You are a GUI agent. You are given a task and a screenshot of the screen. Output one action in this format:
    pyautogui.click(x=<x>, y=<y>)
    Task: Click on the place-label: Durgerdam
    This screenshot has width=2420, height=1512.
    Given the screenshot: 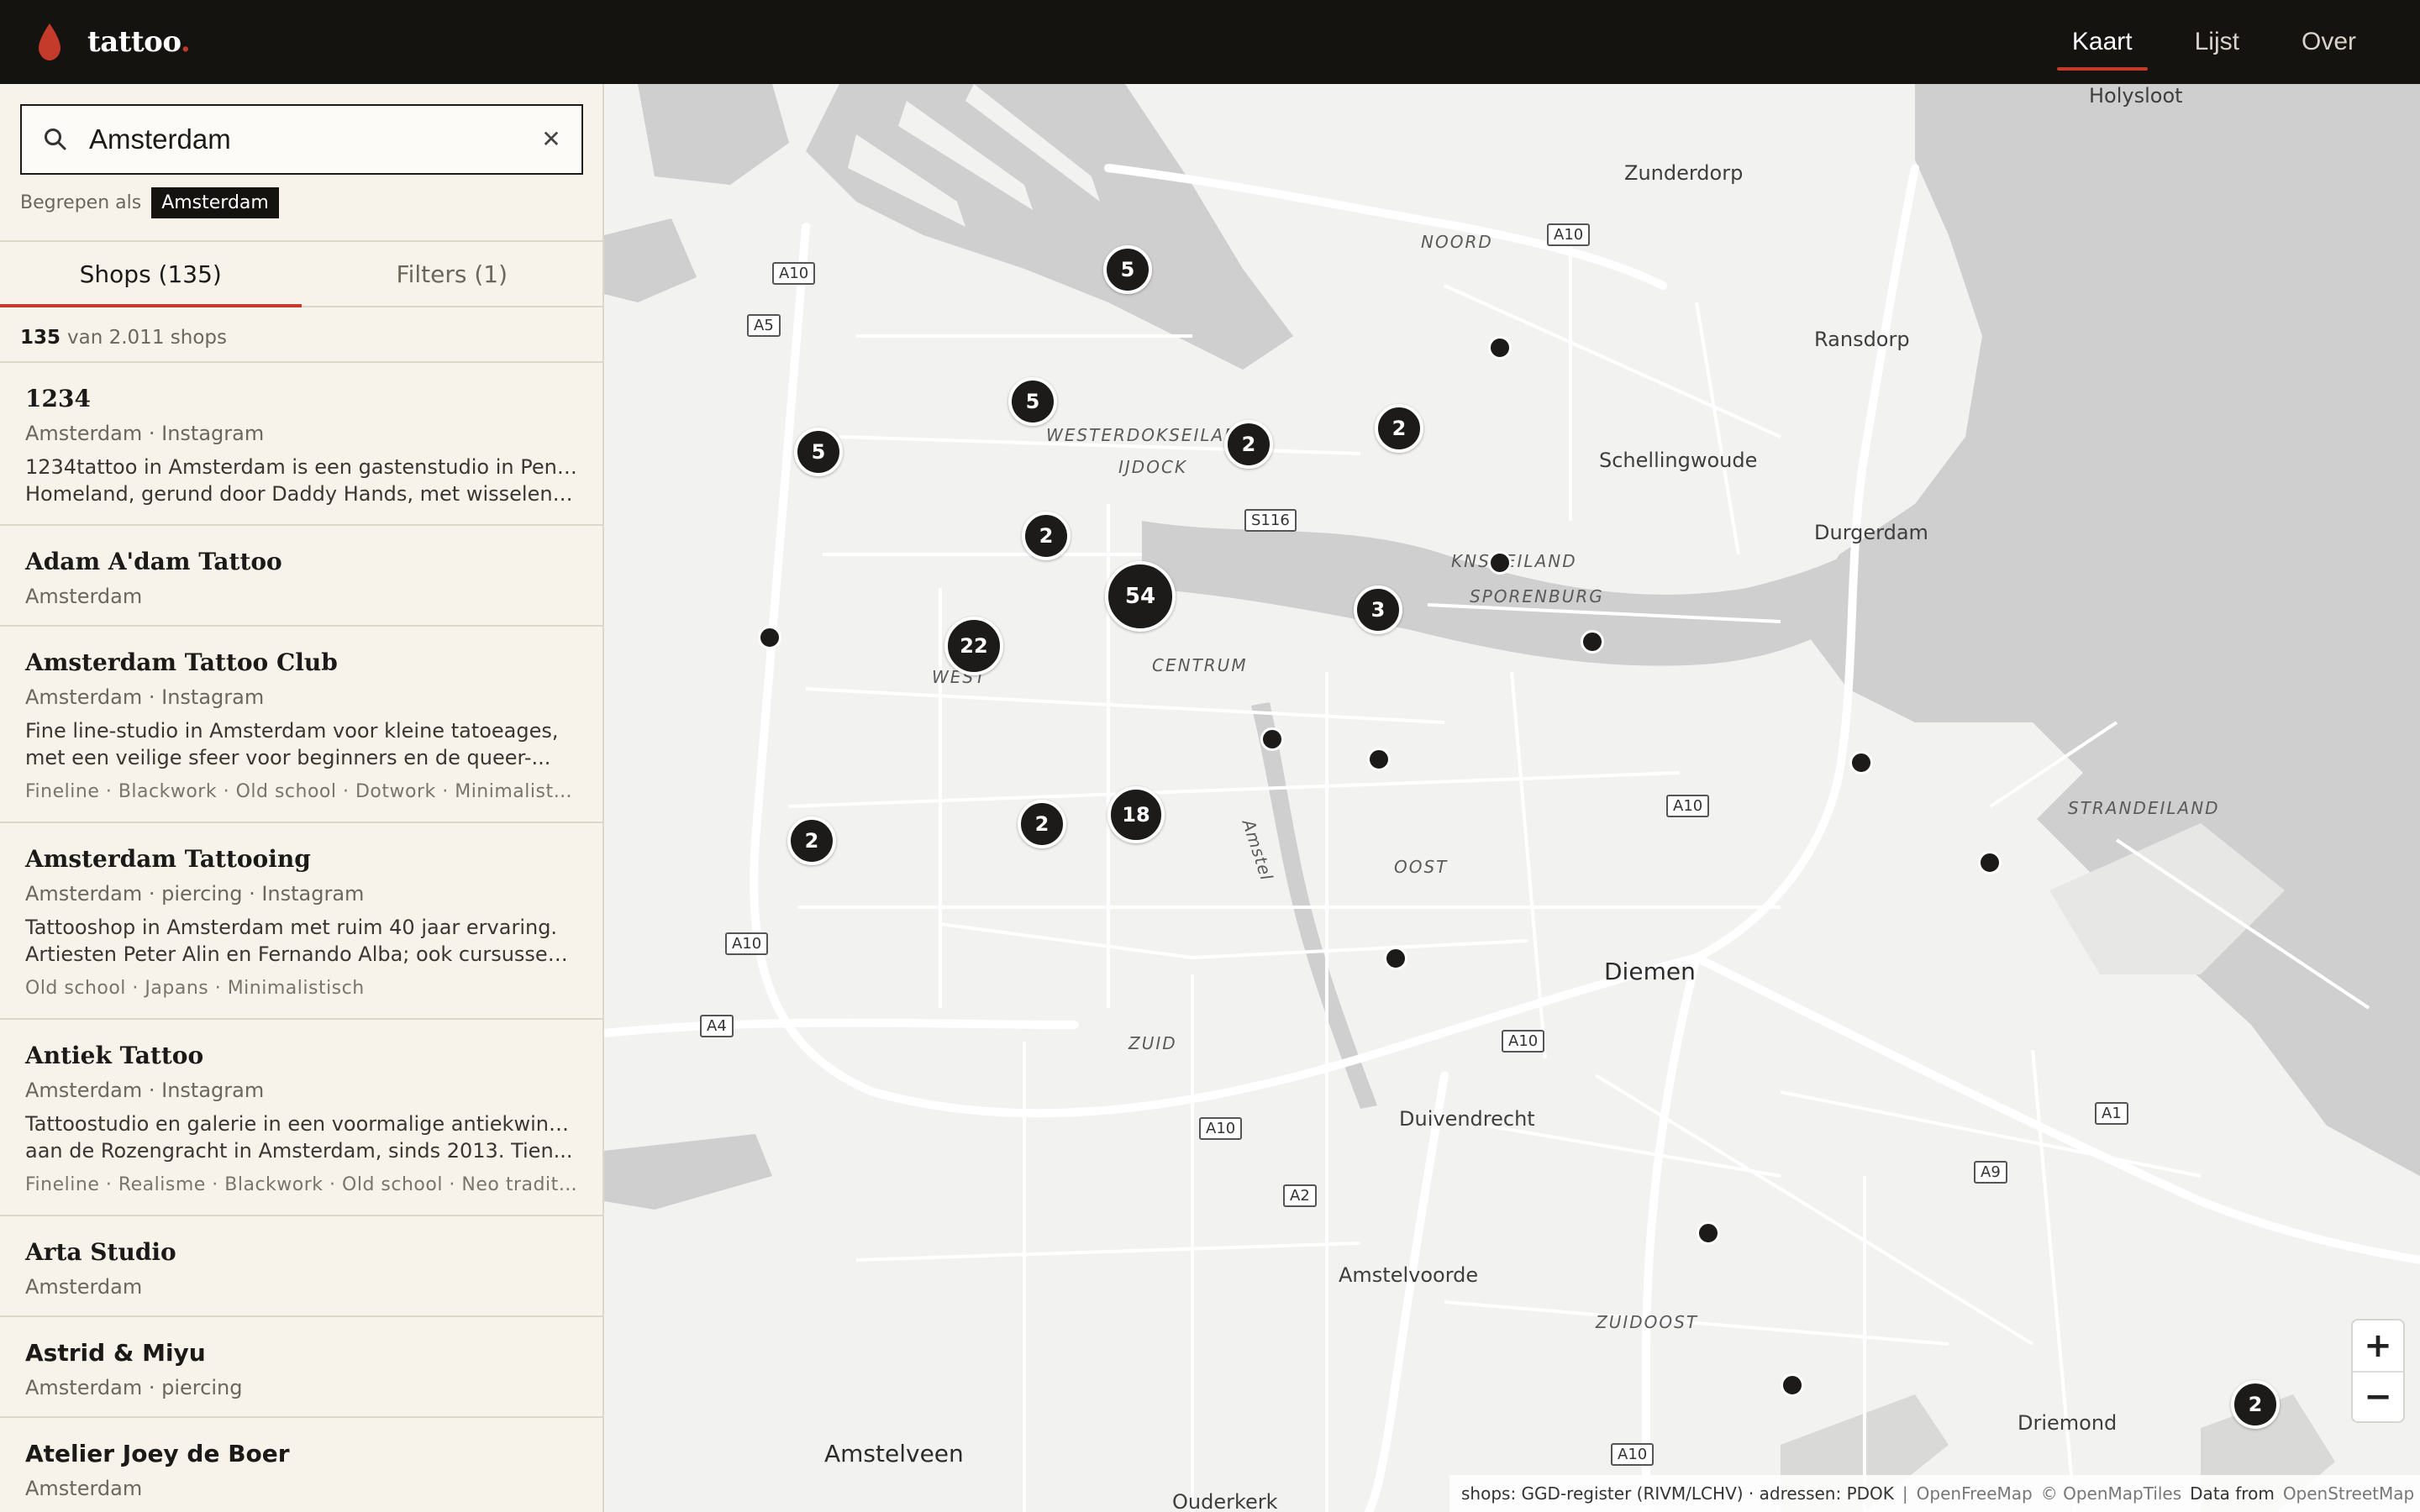 What is the action you would take?
    pyautogui.click(x=1871, y=532)
    